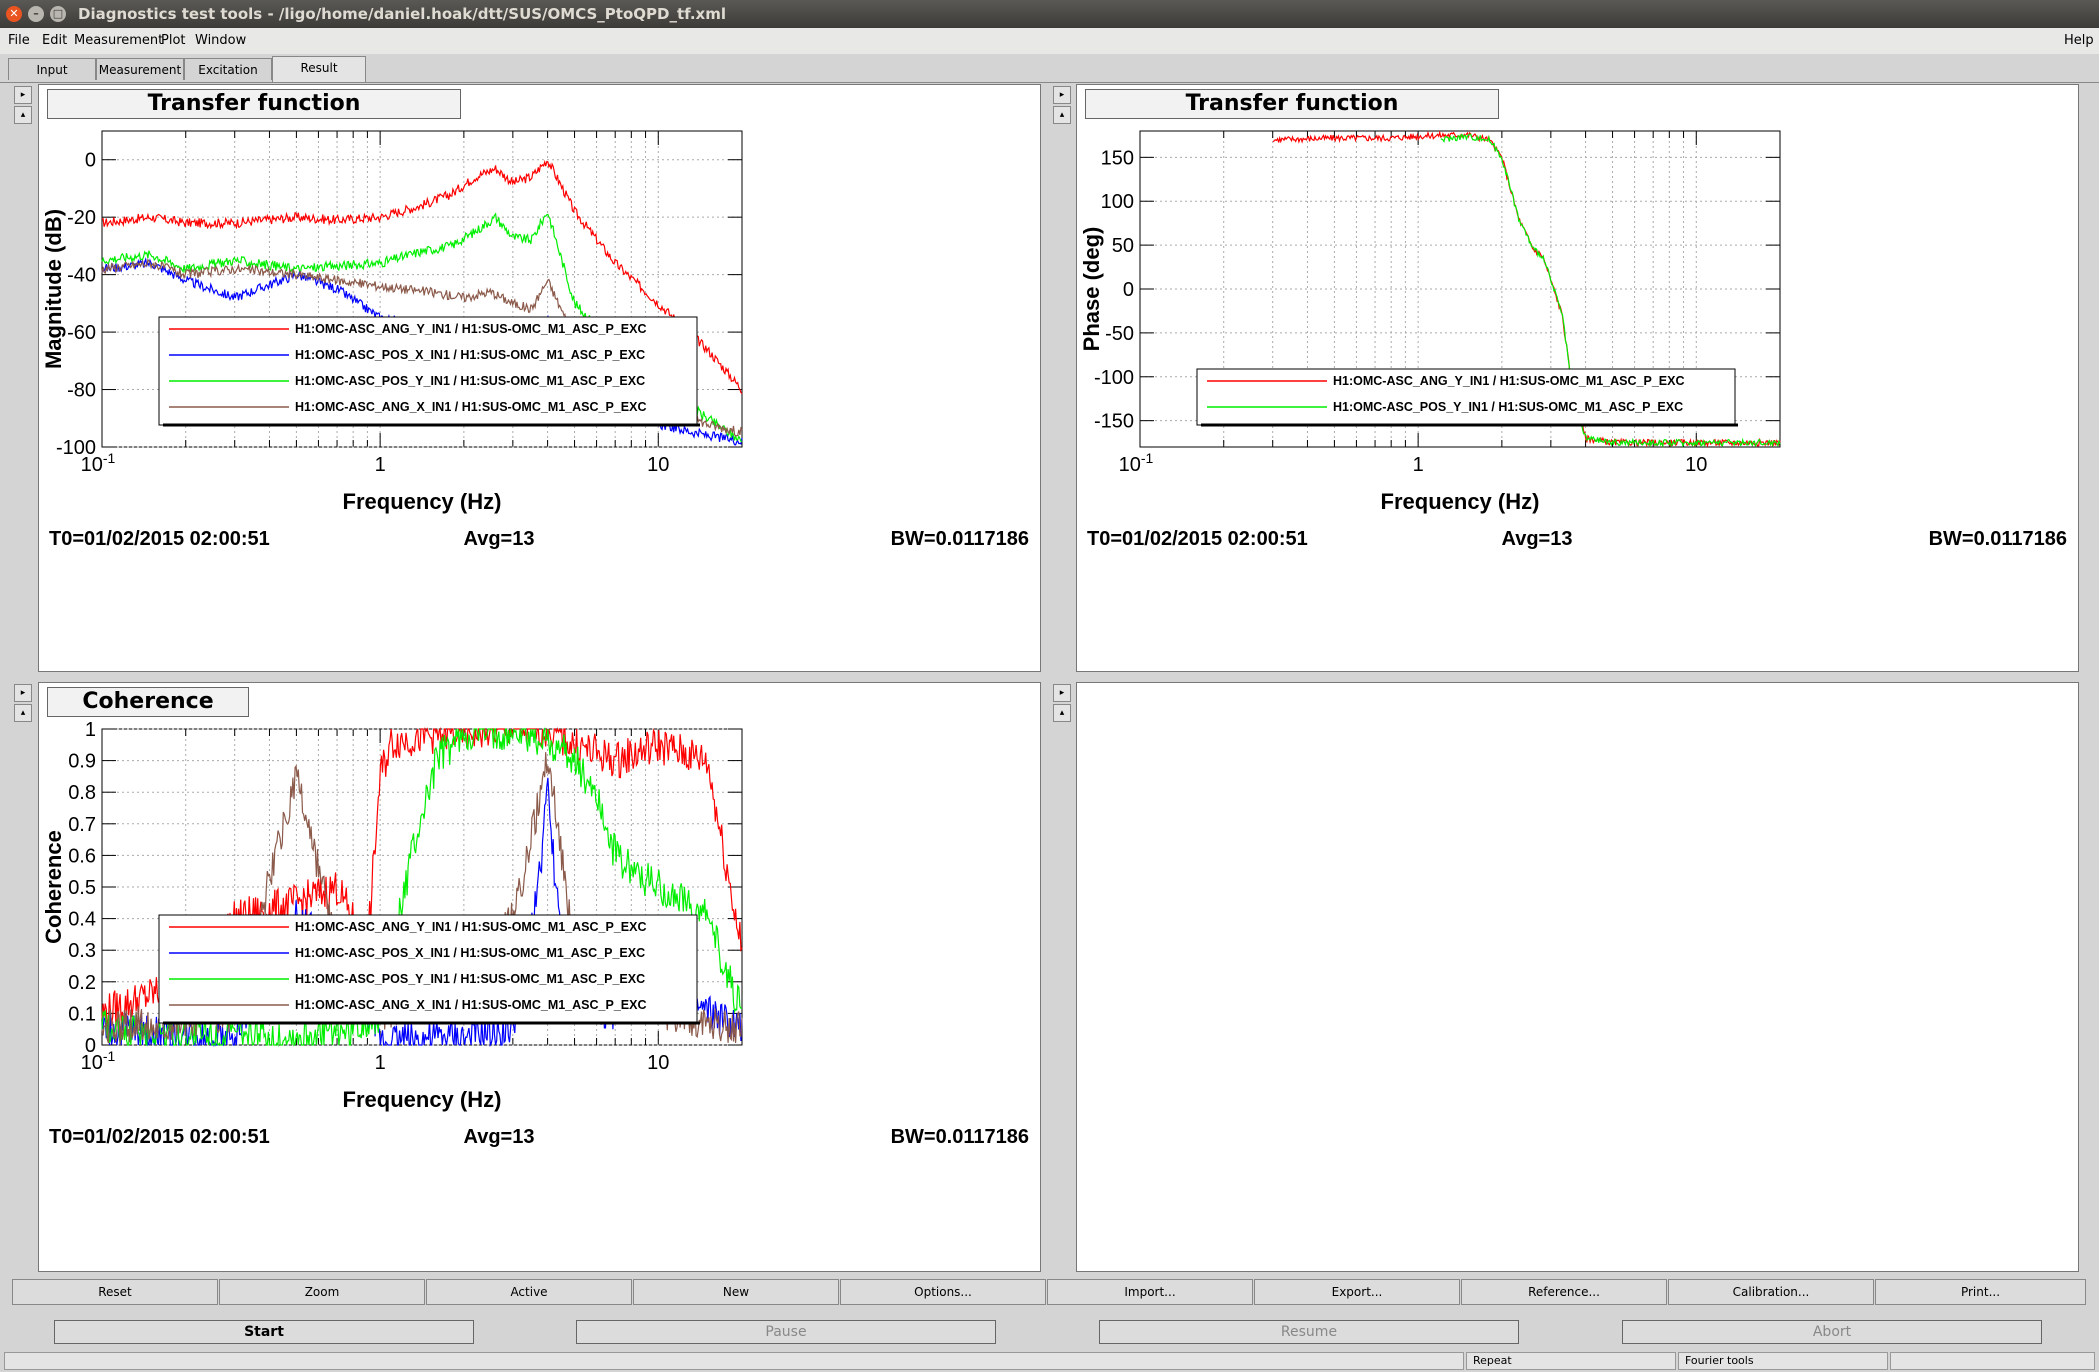 This screenshot has height=1372, width=2099. I want to click on status-field-extra, so click(1992, 1361).